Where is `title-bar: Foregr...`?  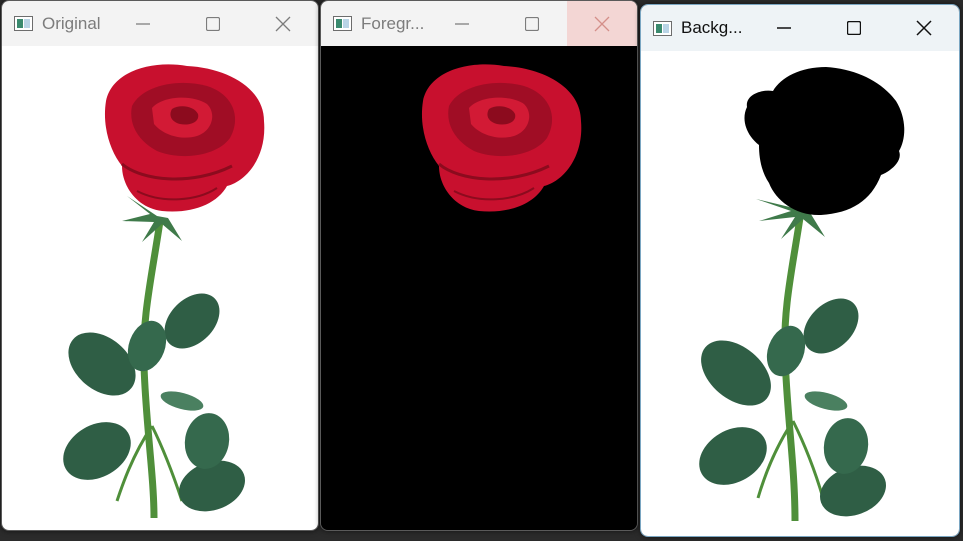
title-bar: Foregr... is located at coordinates (479, 23).